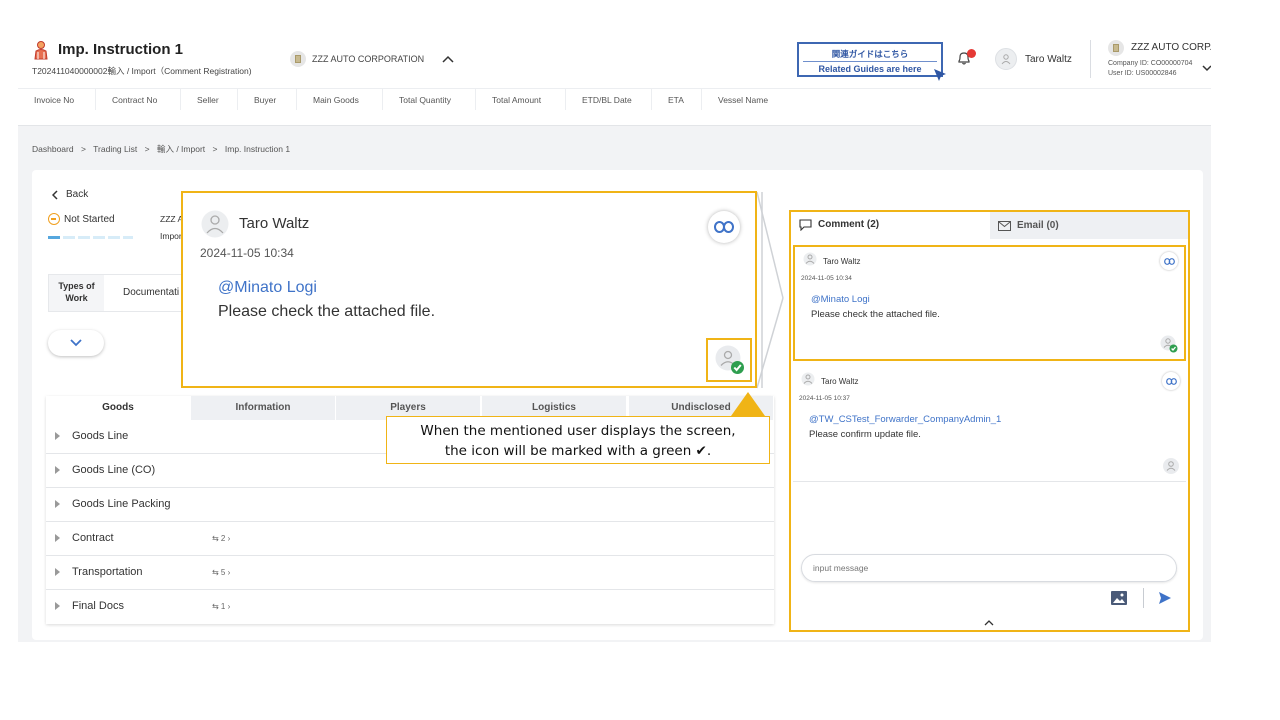 Image resolution: width=1280 pixels, height=720 pixels. I want to click on corp-name: ZZZ AUTO CORP., so click(1171, 47).